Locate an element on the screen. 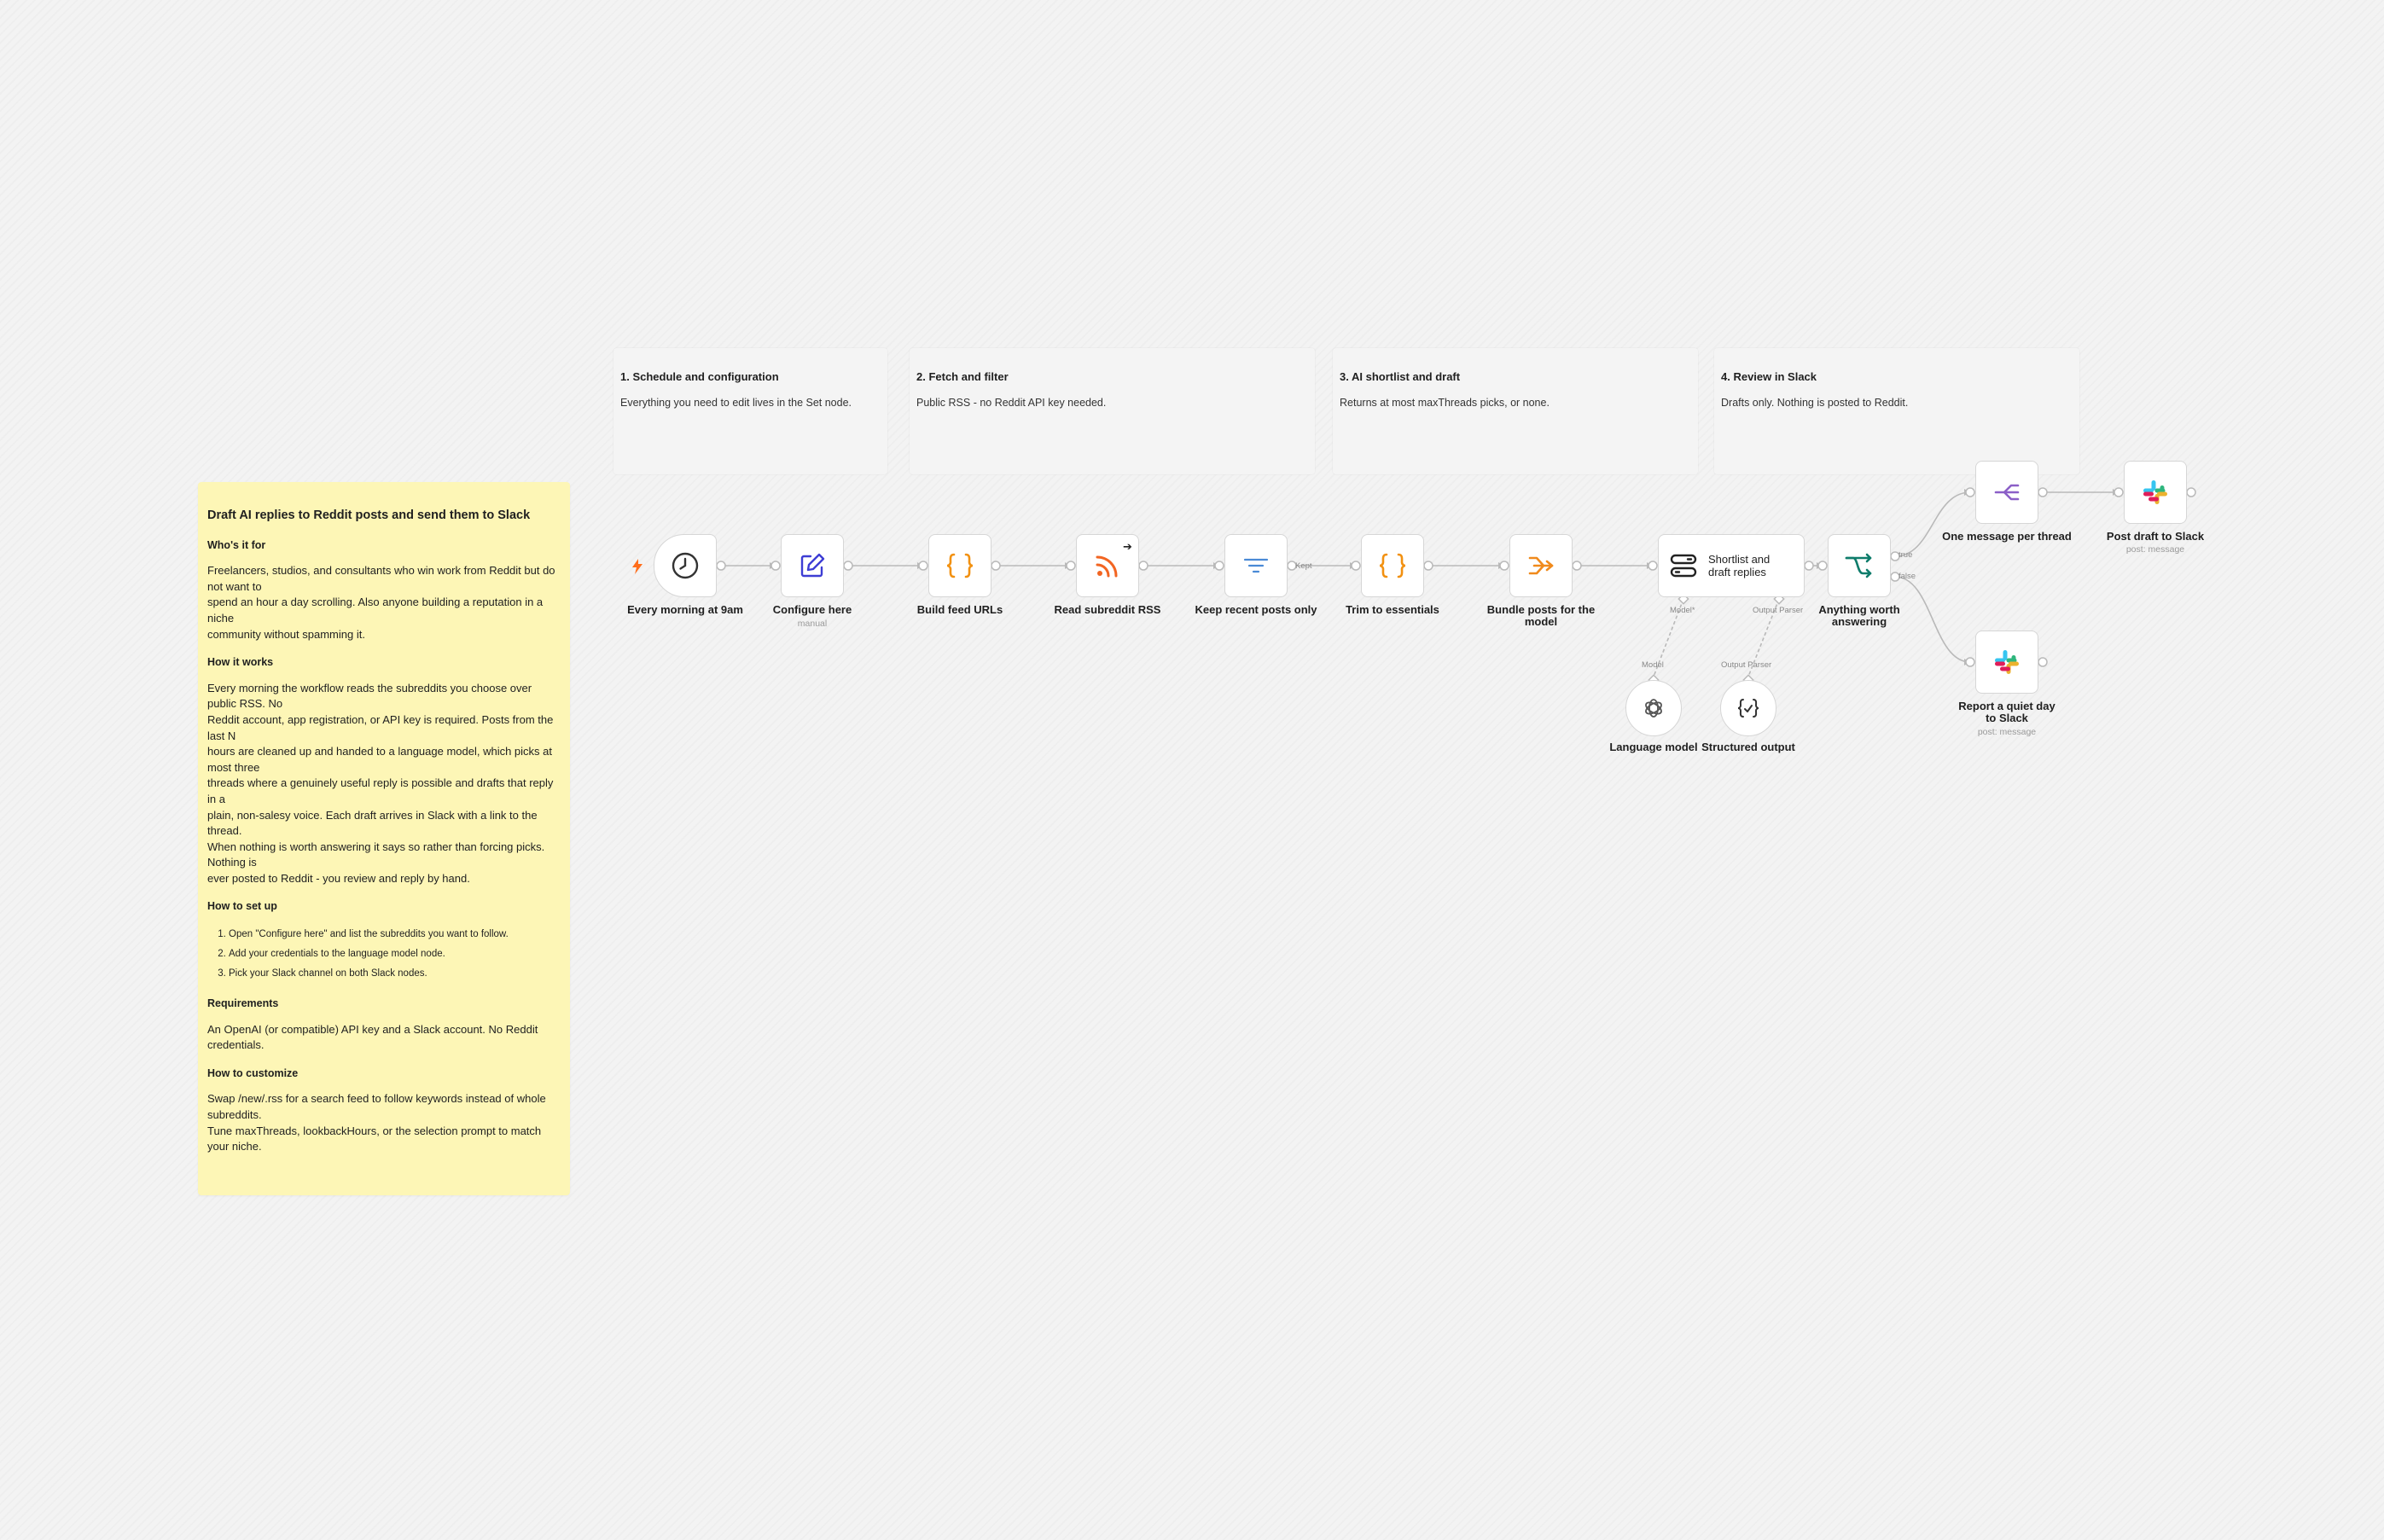 This screenshot has height=1540, width=2384. who-heading: Who's it for is located at coordinates (237, 544).